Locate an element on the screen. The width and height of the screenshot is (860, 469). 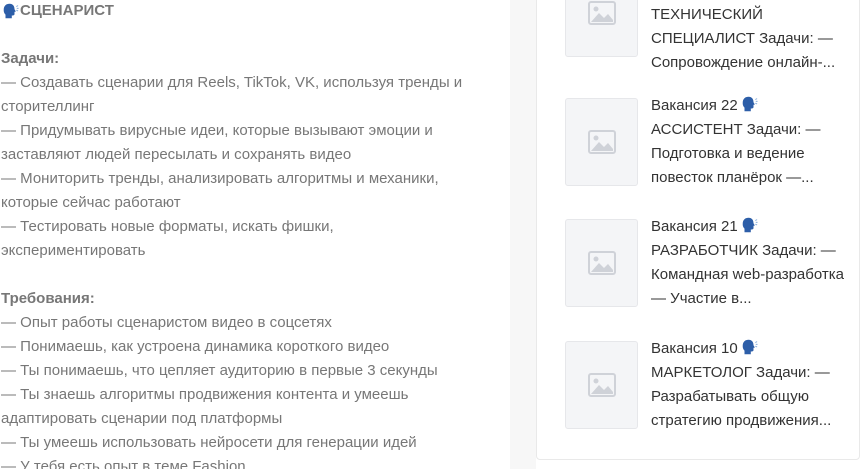
card-line-title: Вакансия 21 is located at coordinates (755, 227).